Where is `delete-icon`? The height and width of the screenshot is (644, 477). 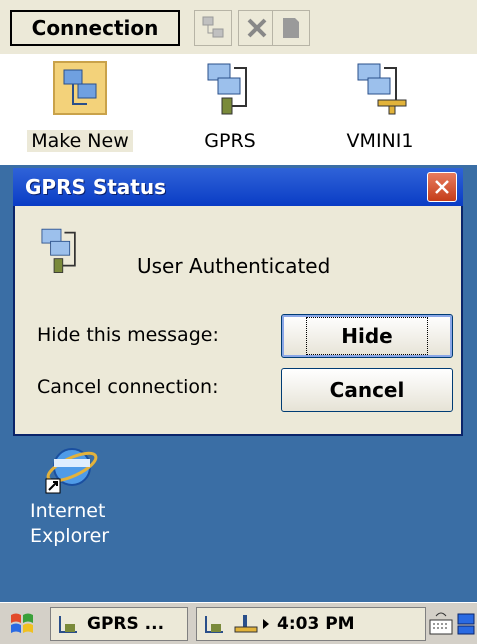
delete-icon is located at coordinates (257, 28).